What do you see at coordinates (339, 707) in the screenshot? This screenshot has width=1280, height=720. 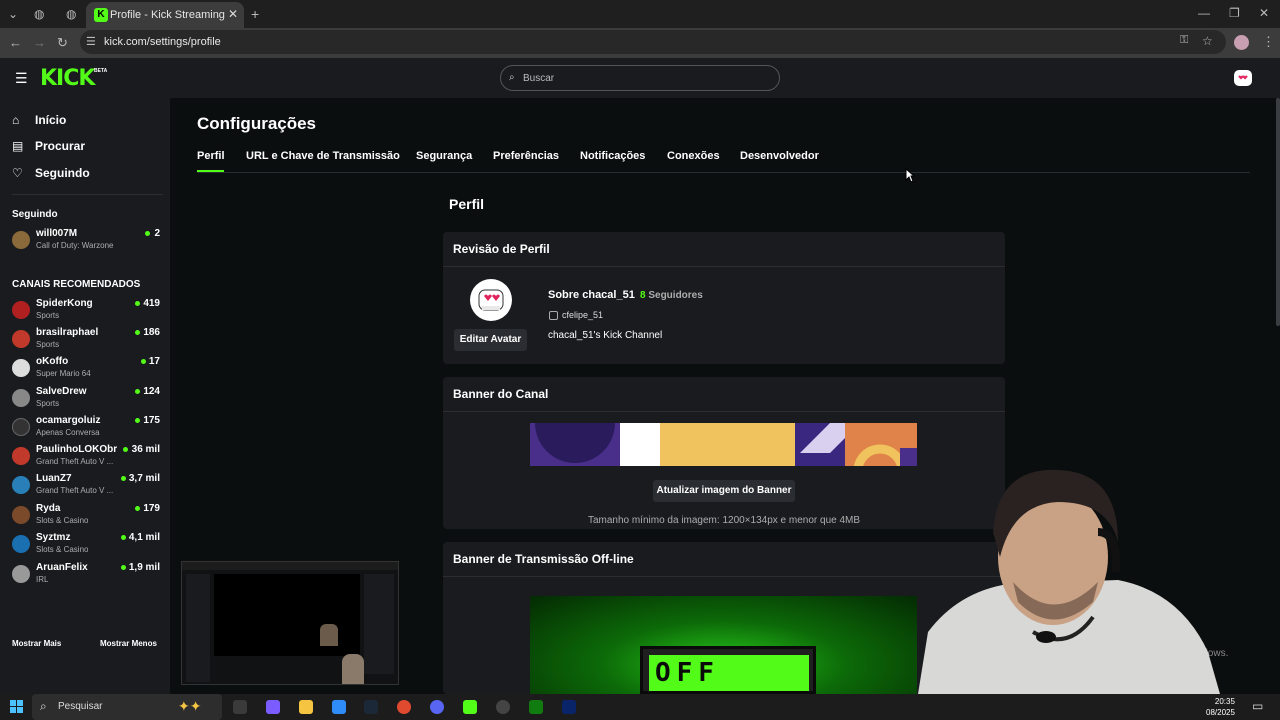 I see `store-icon` at bounding box center [339, 707].